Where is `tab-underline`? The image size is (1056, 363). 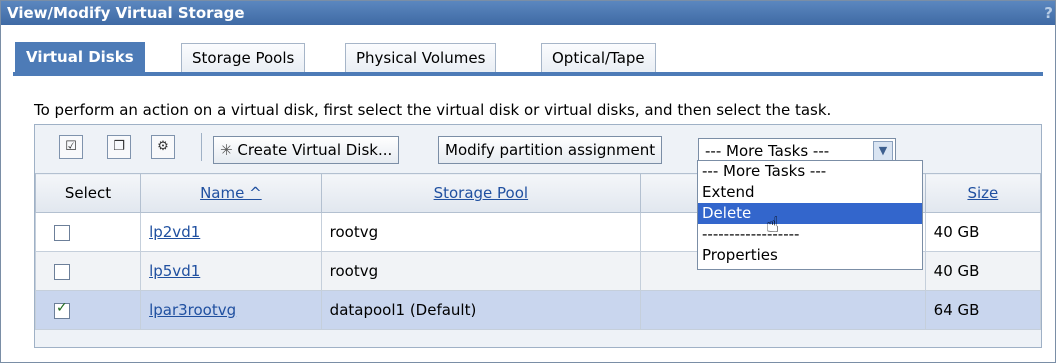
tab-underline is located at coordinates (528, 74).